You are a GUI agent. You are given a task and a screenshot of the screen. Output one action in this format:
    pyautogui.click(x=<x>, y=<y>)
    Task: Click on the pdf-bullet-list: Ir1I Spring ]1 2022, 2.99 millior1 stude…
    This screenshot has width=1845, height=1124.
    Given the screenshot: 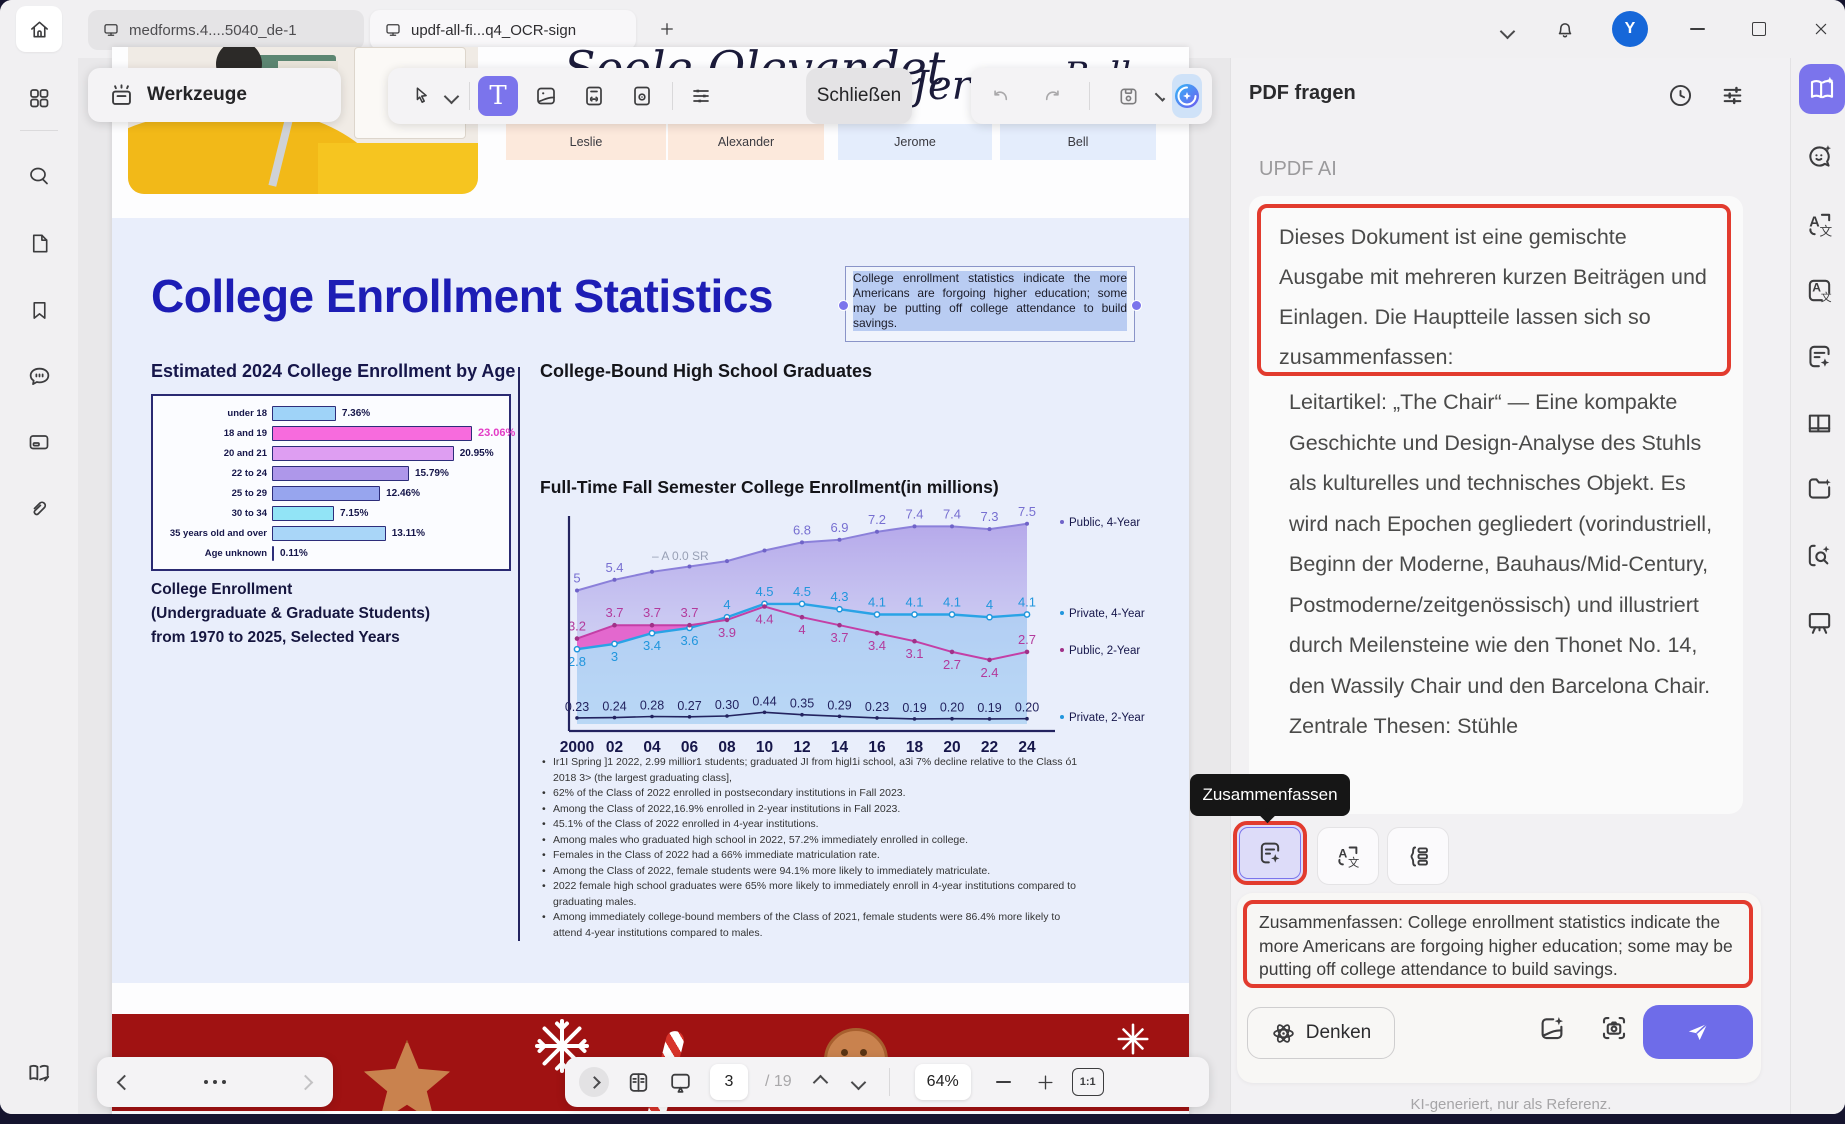 What is the action you would take?
    pyautogui.click(x=813, y=848)
    